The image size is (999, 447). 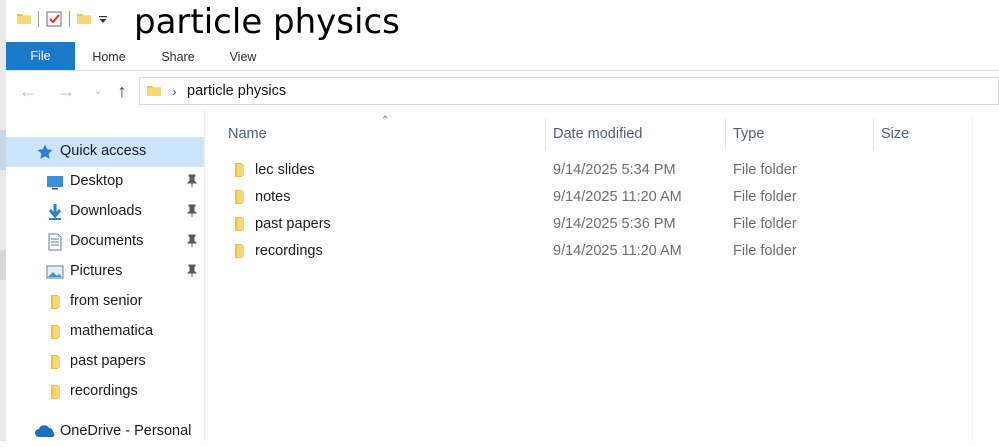 I want to click on star-icon, so click(x=45, y=151).